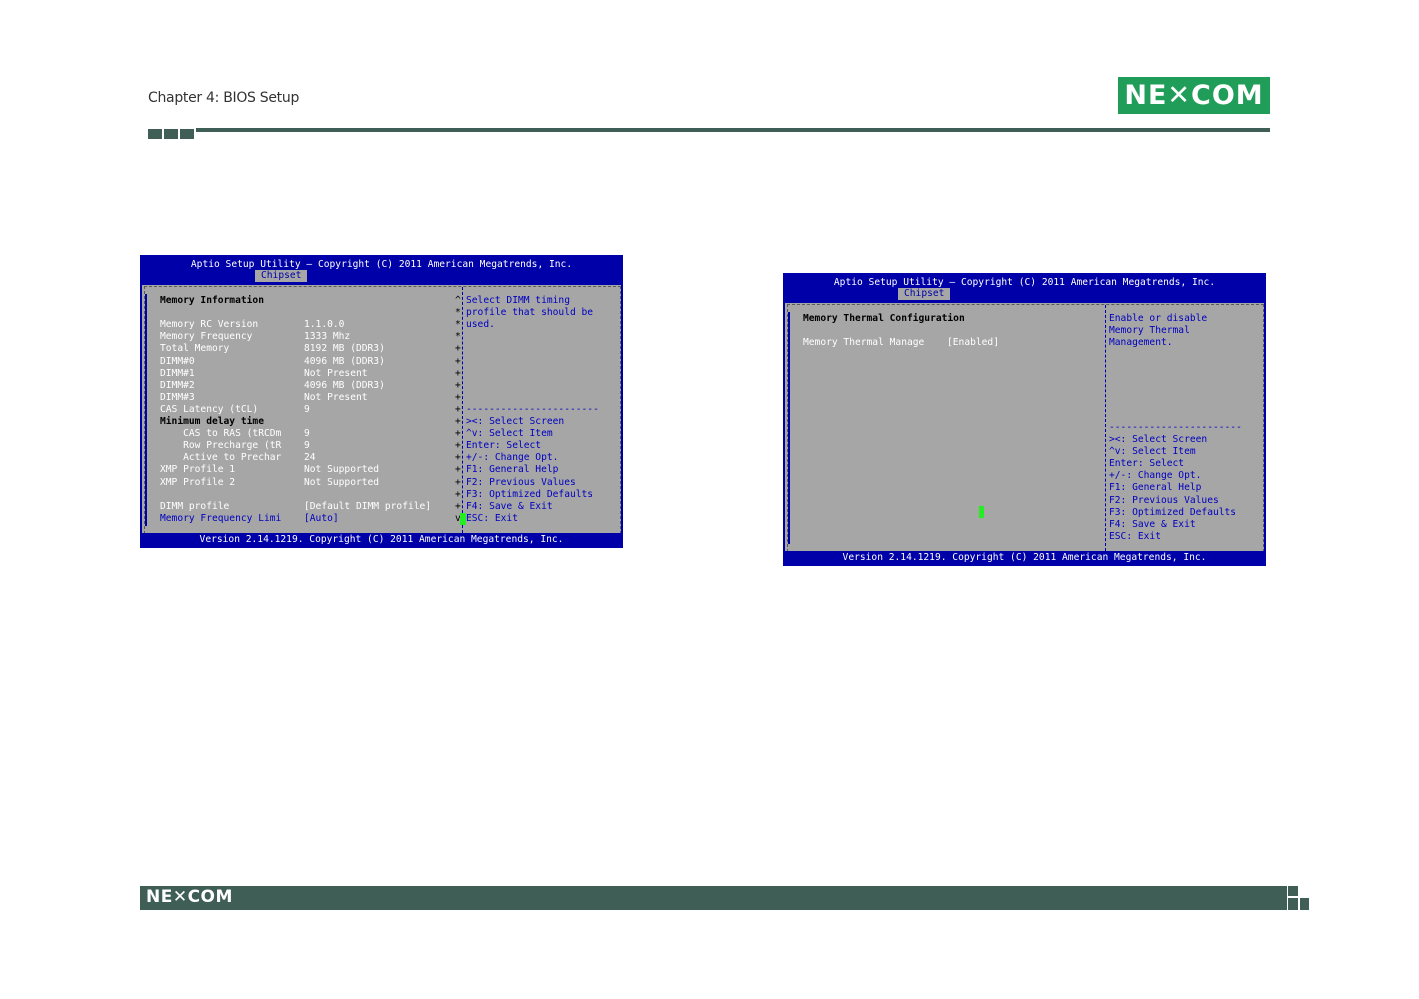 This screenshot has height=999, width=1419. What do you see at coordinates (973, 343) in the screenshot?
I see `setup-item-value: [Enabled]` at bounding box center [973, 343].